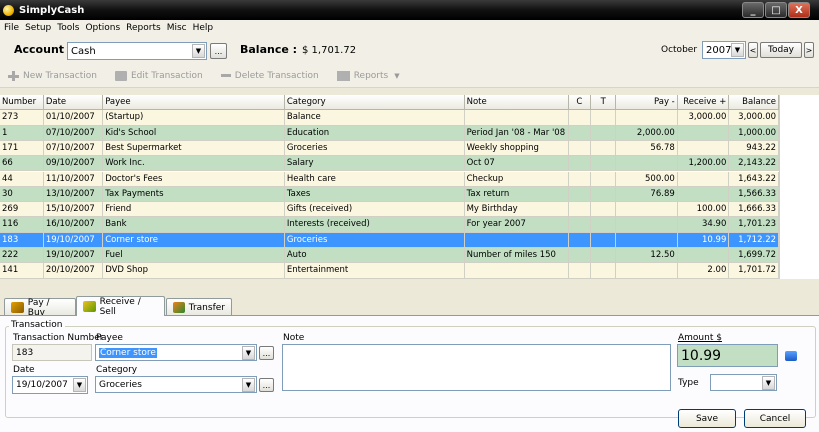 This screenshot has width=819, height=432. I want to click on tab-receive-sell-label: Receive / Sell, so click(120, 306).